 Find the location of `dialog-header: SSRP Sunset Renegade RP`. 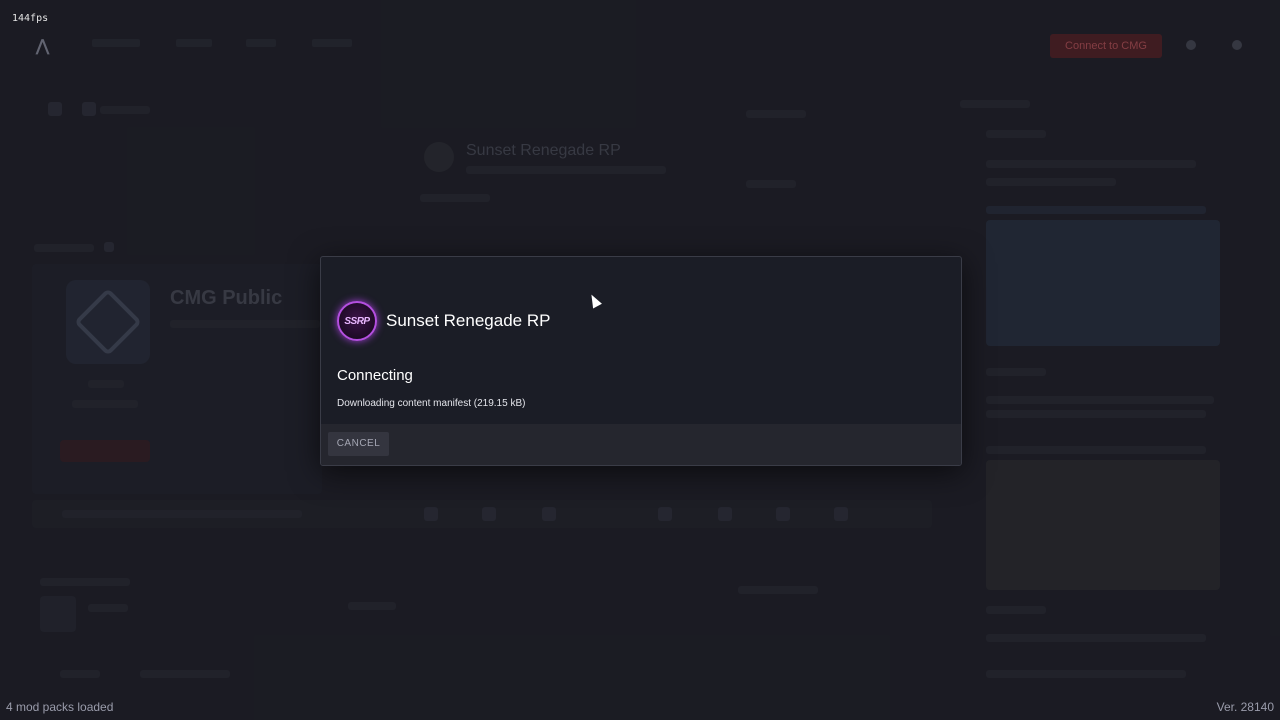

dialog-header: SSRP Sunset Renegade RP is located at coordinates (443, 321).